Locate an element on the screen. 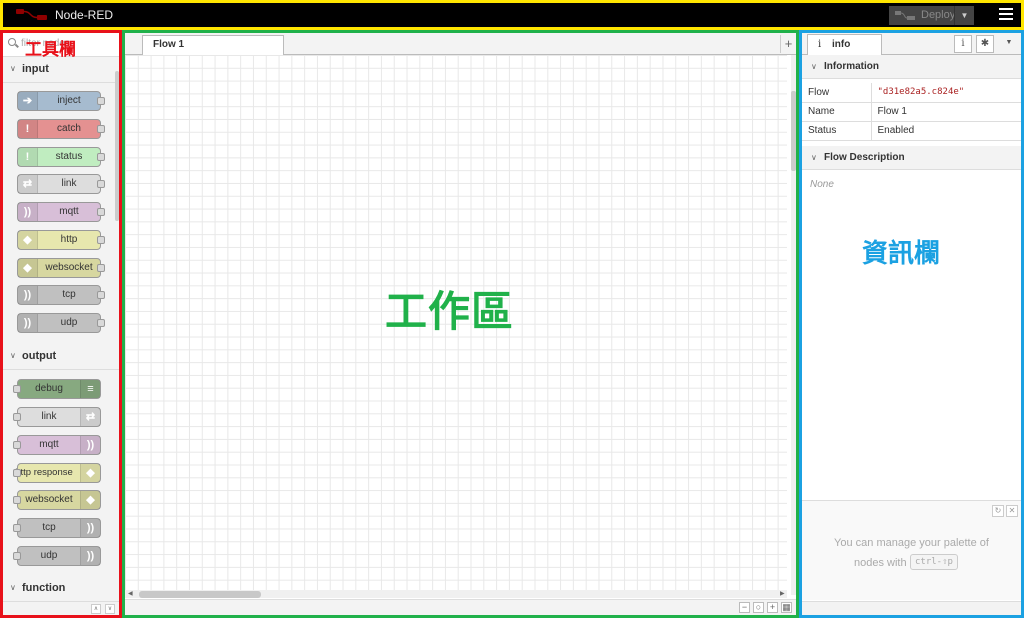  palette-node-label: http is located at coordinates (69, 239).